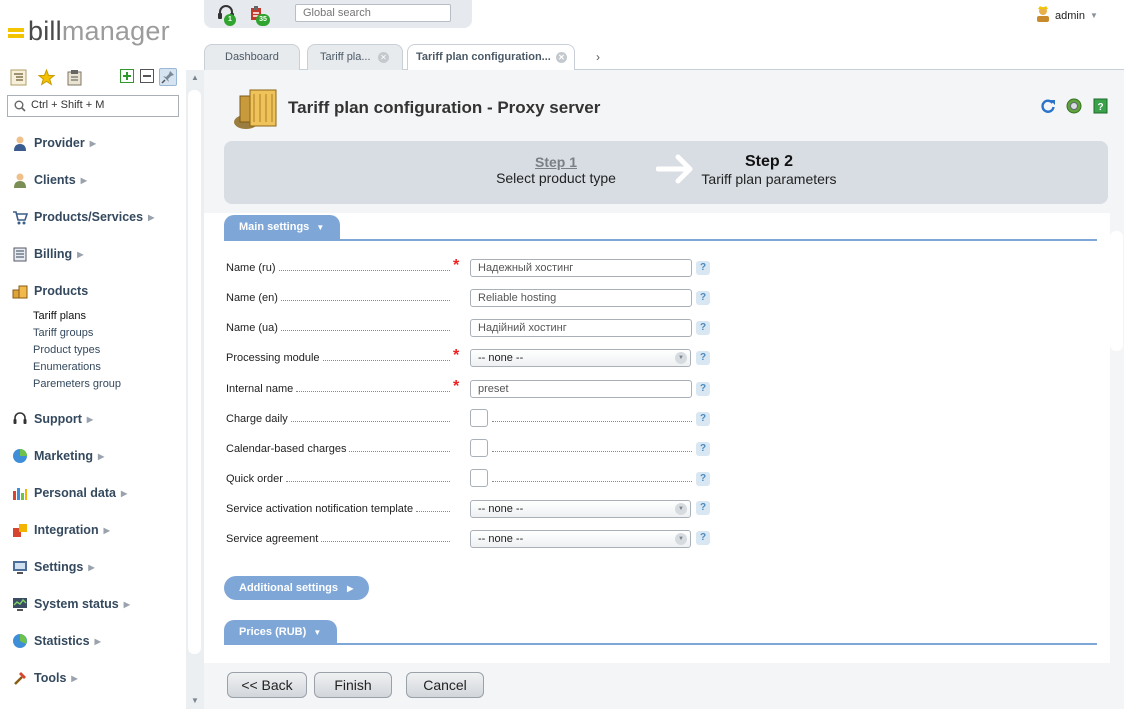  Describe the element at coordinates (580, 539) in the screenshot. I see `service-agreement-select: -- none -- ▼` at that location.